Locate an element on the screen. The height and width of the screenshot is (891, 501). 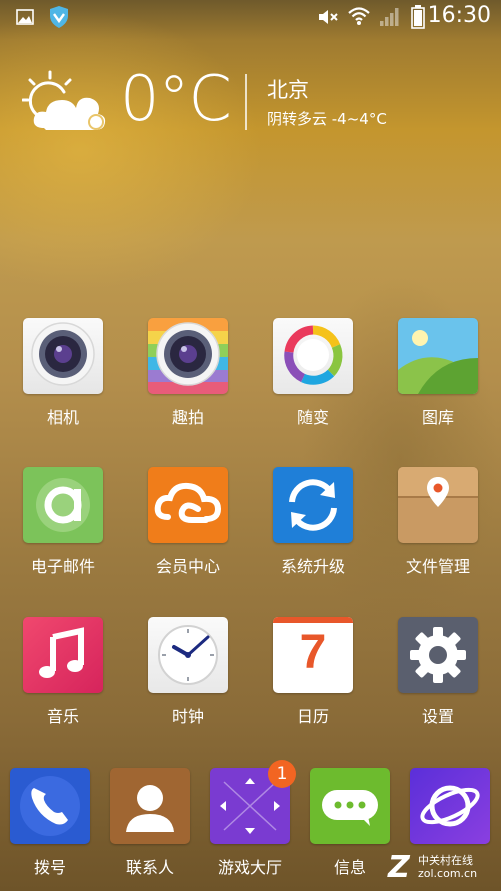
dock-contacts: 联系人 is located at coordinates (150, 823).